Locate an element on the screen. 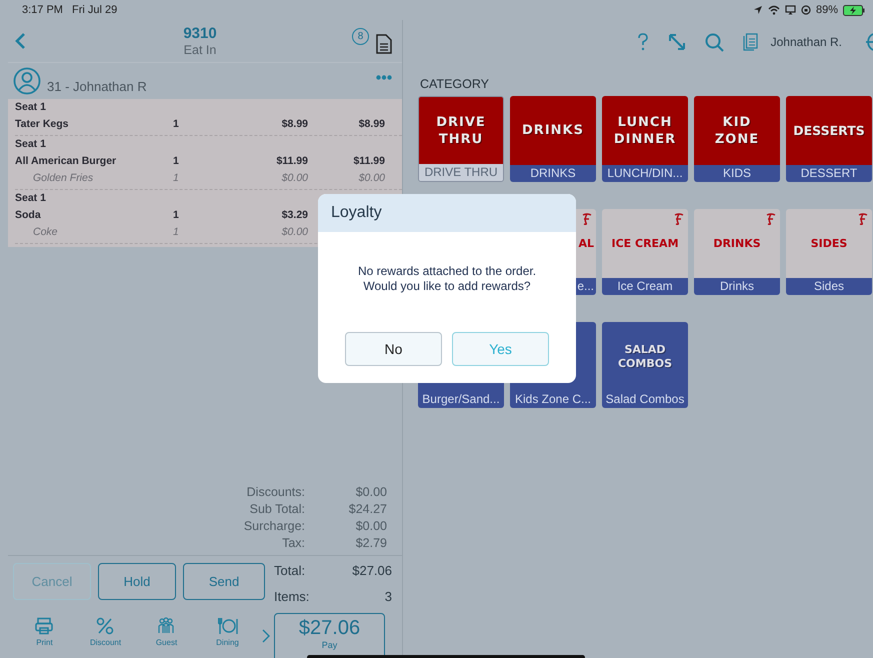 This screenshot has height=658, width=873. item-price: $11.99 is located at coordinates (291, 160).